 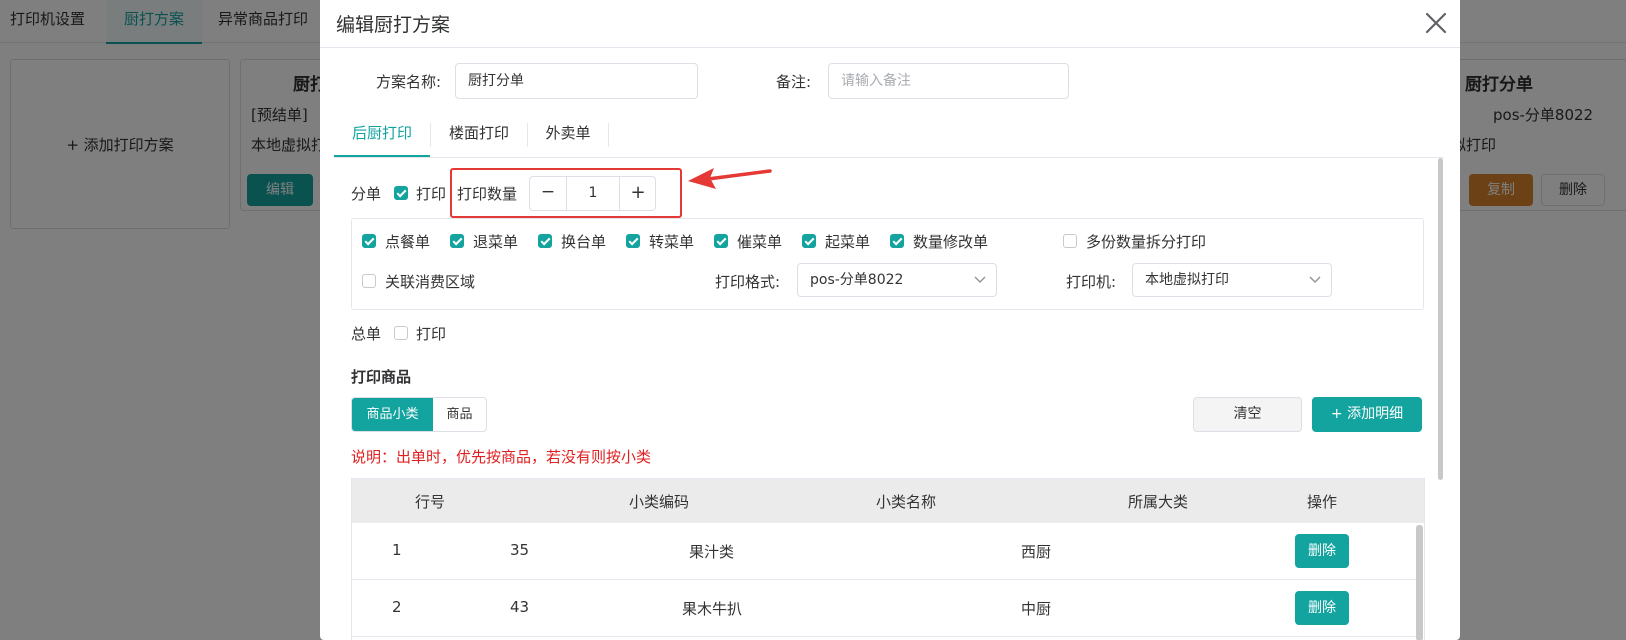 I want to click on print-format-select: pos-分单8022, so click(x=897, y=280).